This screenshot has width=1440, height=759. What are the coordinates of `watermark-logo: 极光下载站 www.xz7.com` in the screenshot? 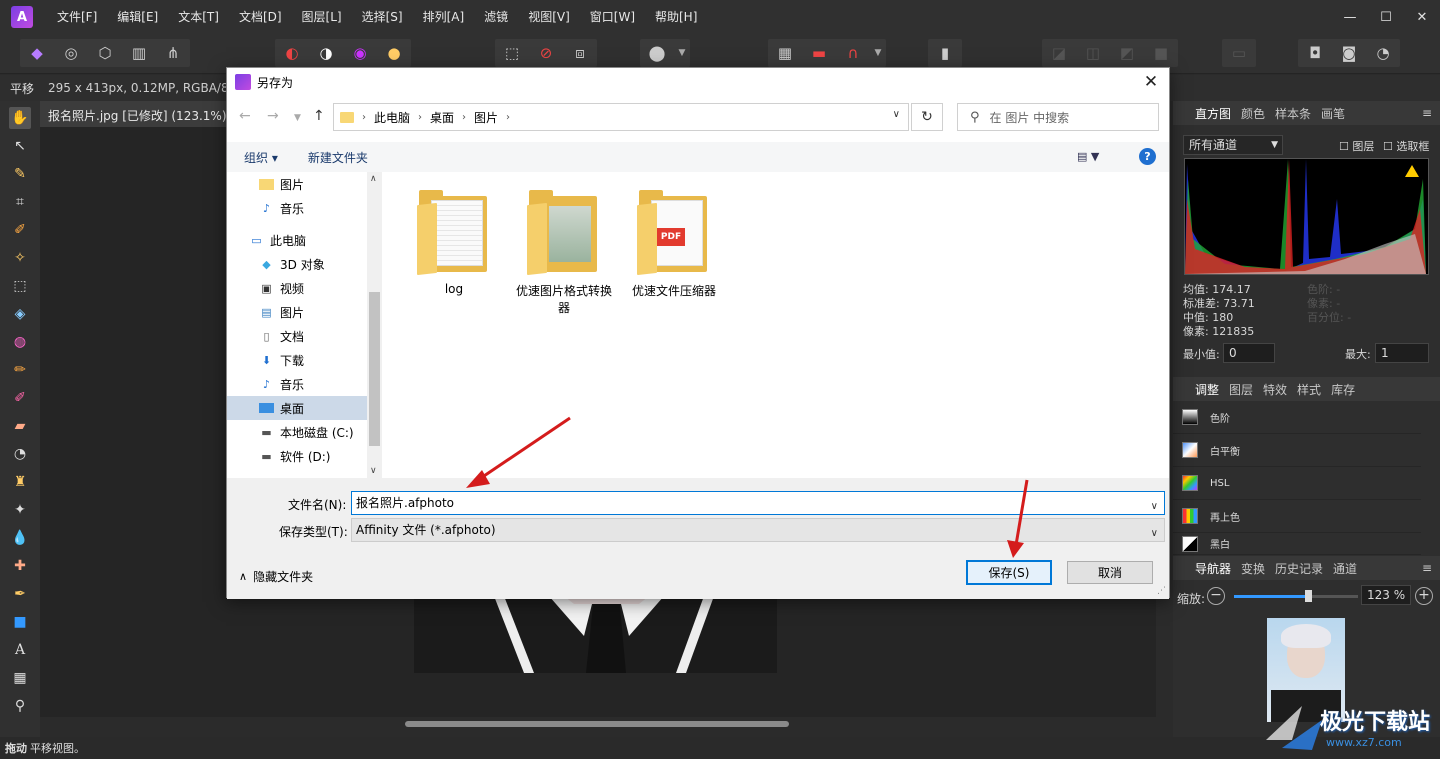 It's located at (1351, 729).